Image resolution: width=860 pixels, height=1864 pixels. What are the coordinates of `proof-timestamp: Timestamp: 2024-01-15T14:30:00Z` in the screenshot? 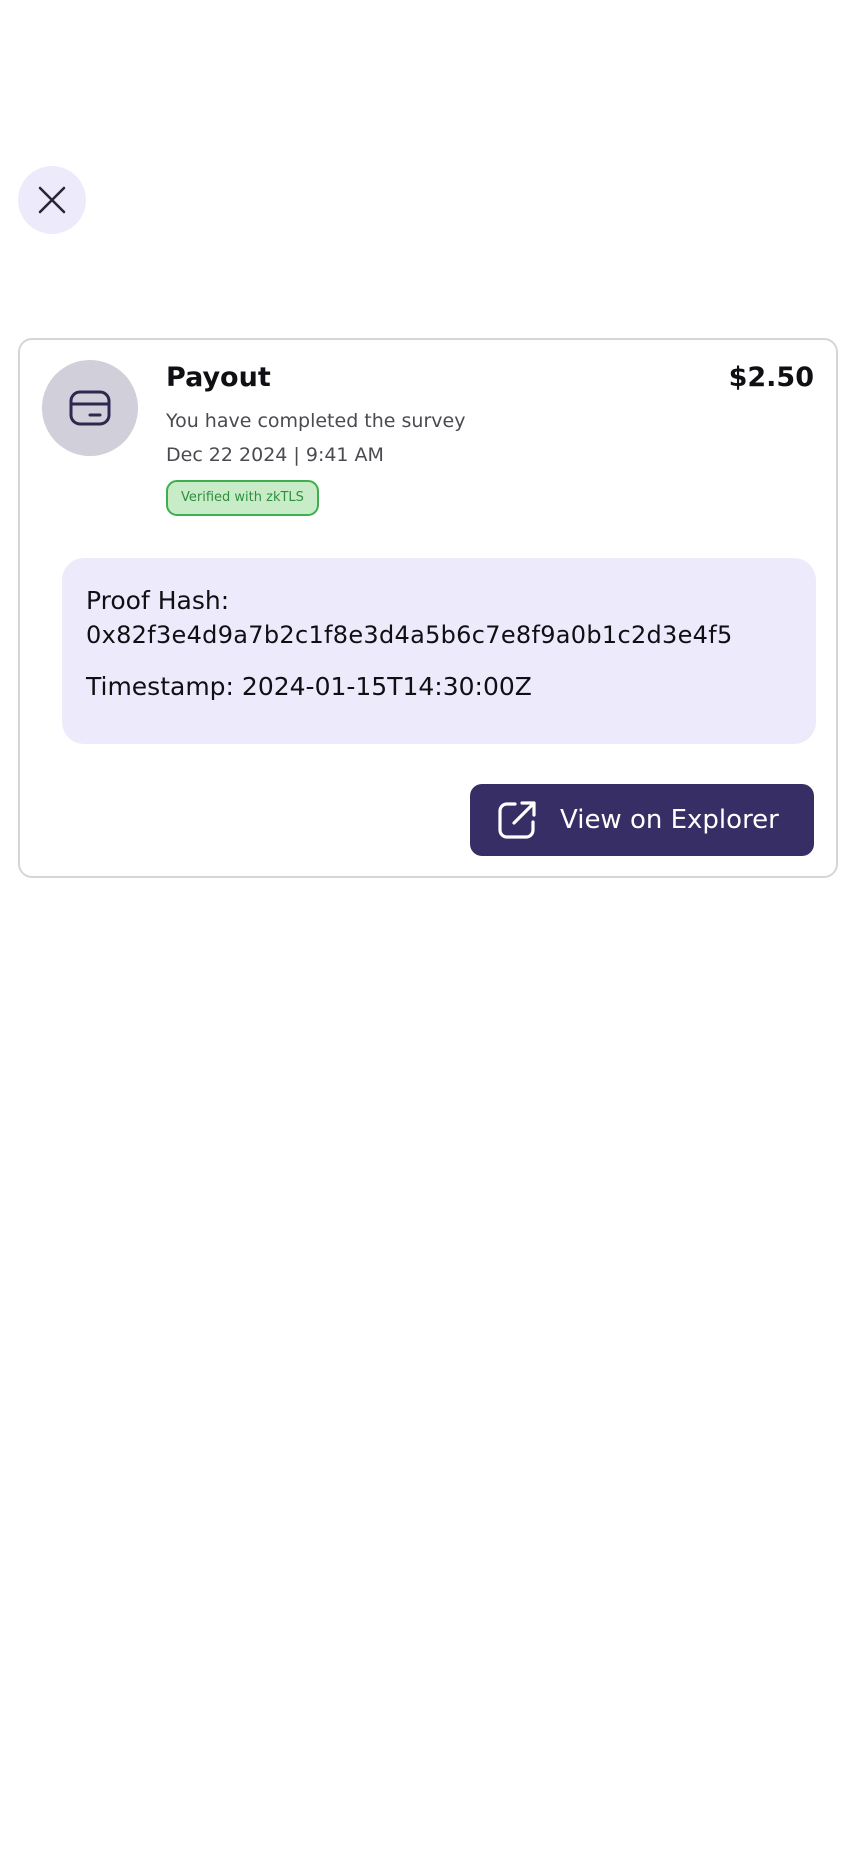 It's located at (309, 686).